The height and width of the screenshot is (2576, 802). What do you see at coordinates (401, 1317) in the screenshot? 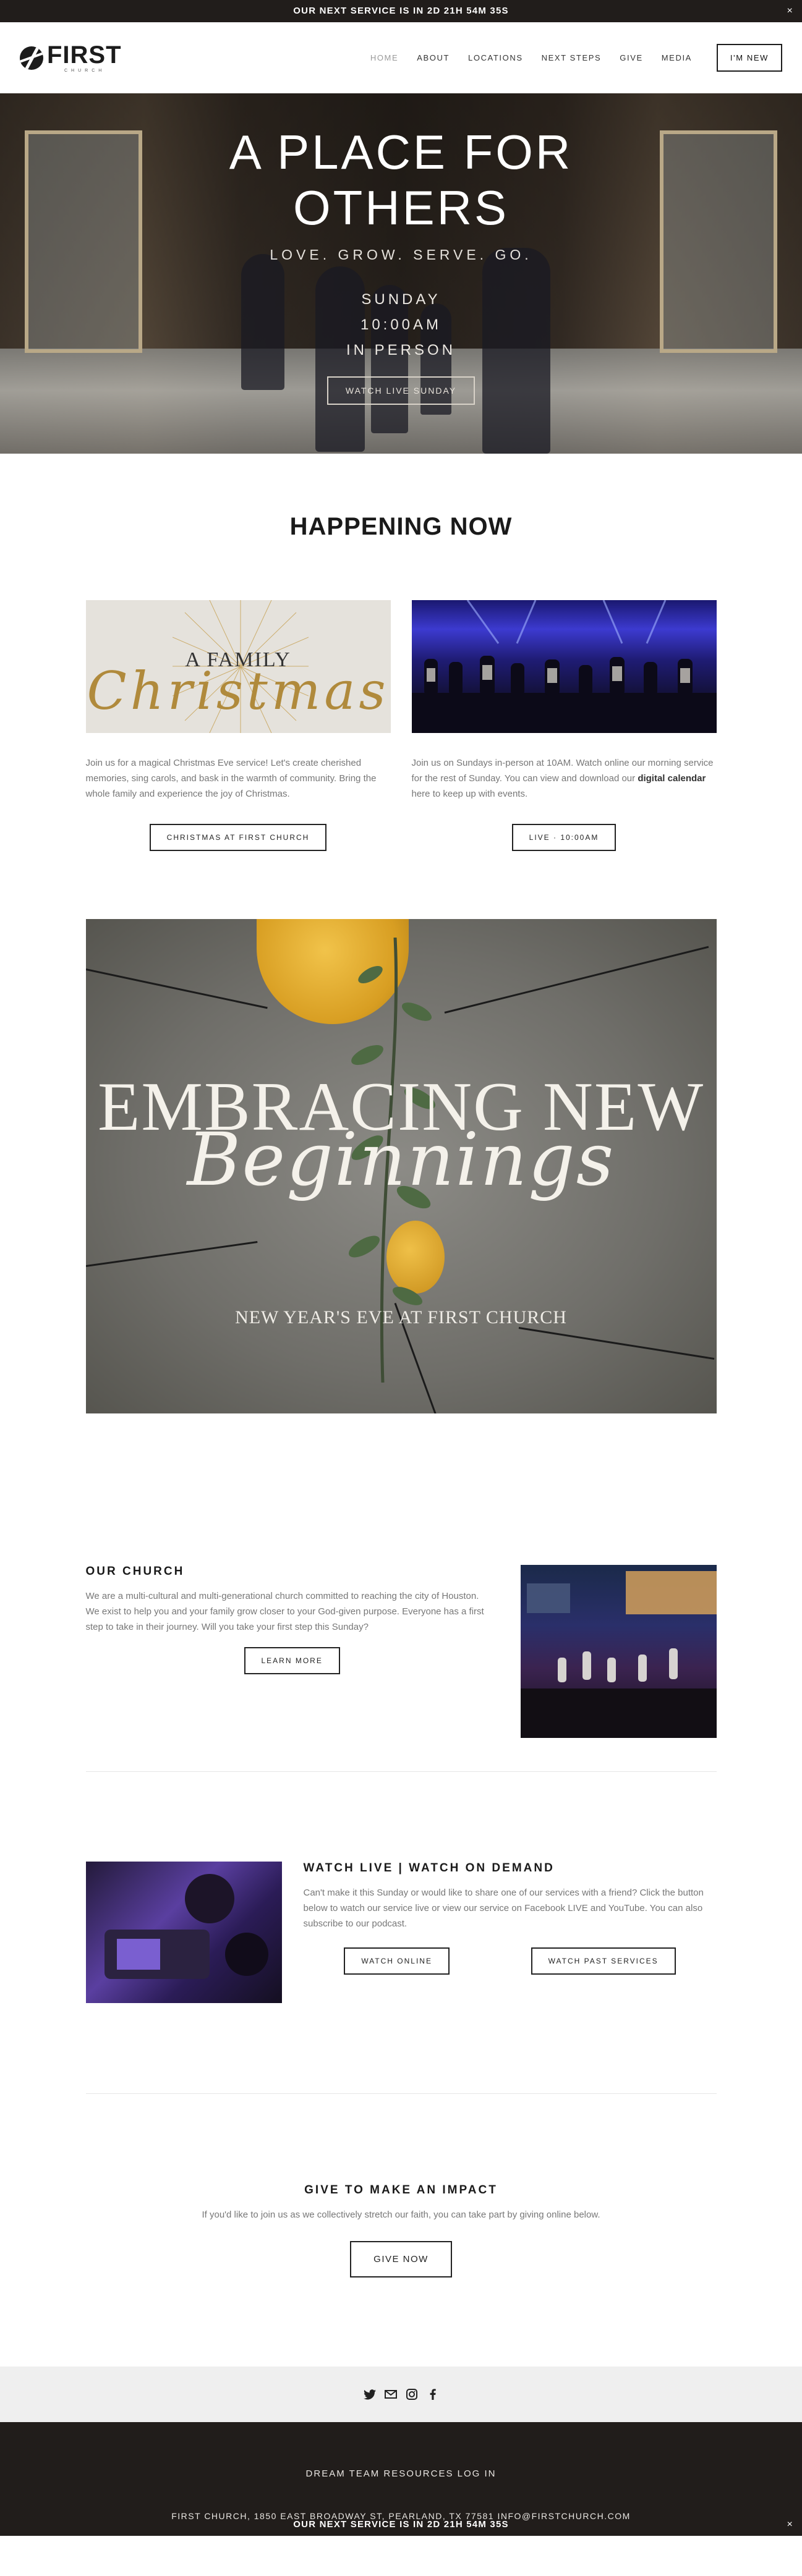
I see `banner-line3: NEW YEAR'S EVE AT FIRST CHURCH` at bounding box center [401, 1317].